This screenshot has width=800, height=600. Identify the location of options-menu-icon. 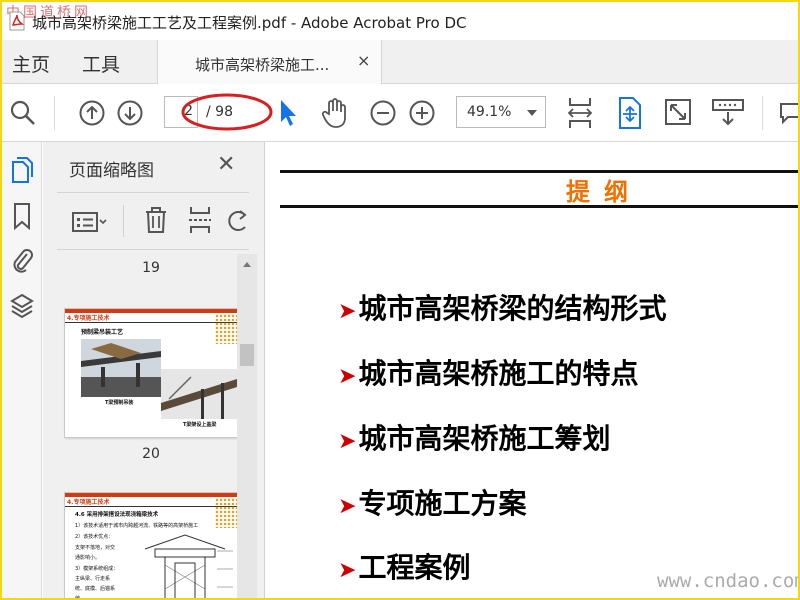
(90, 222).